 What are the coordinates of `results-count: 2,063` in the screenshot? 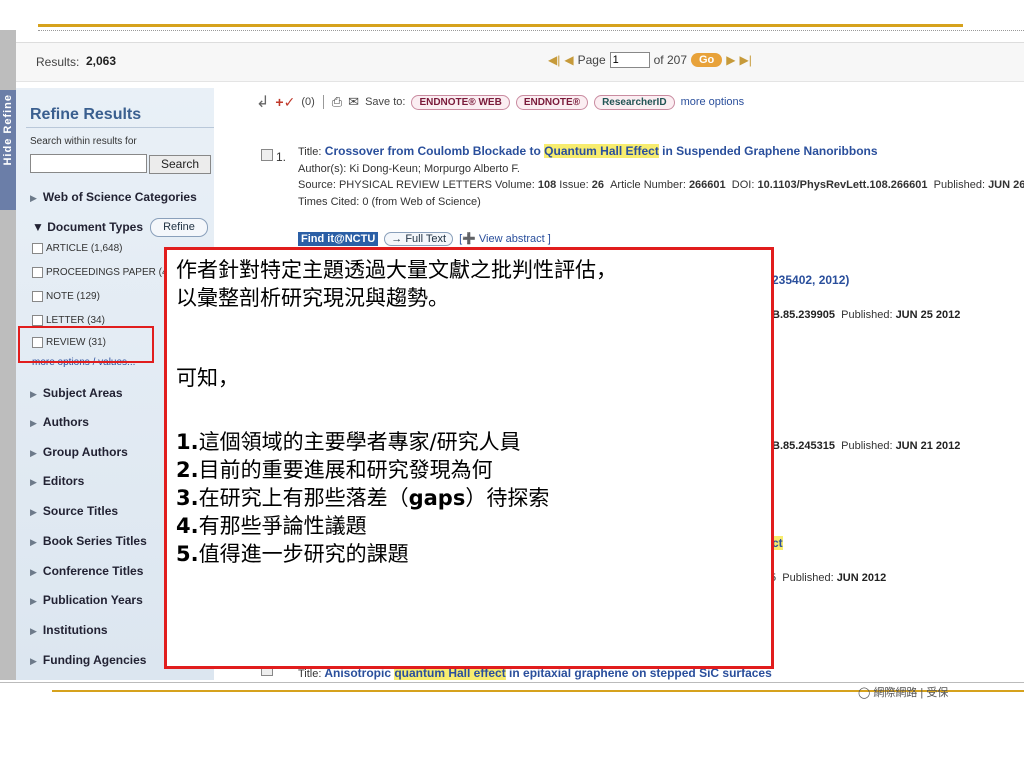 It's located at (101, 61).